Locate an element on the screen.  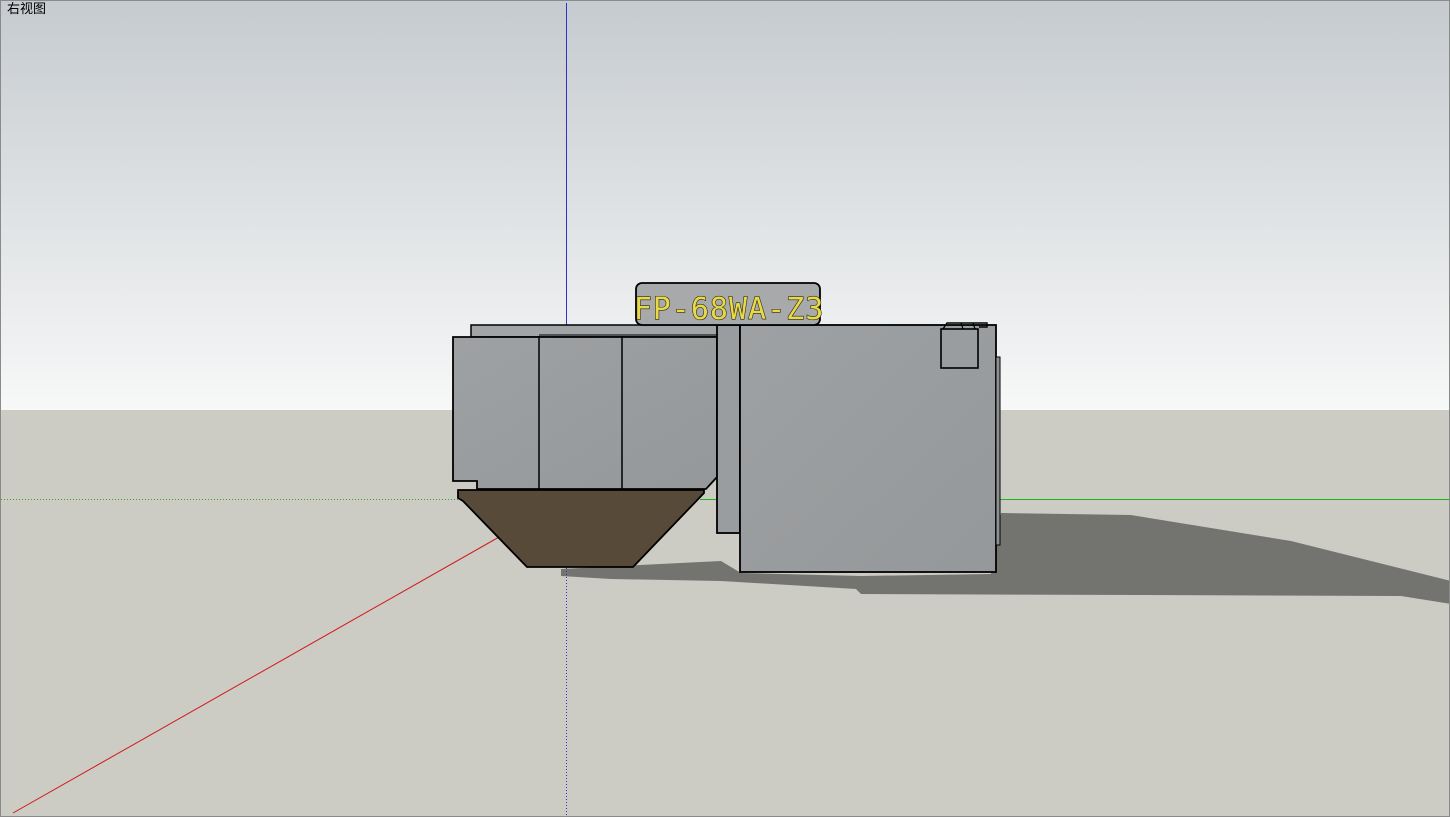
view-name-label: 右视图 is located at coordinates (27, 9).